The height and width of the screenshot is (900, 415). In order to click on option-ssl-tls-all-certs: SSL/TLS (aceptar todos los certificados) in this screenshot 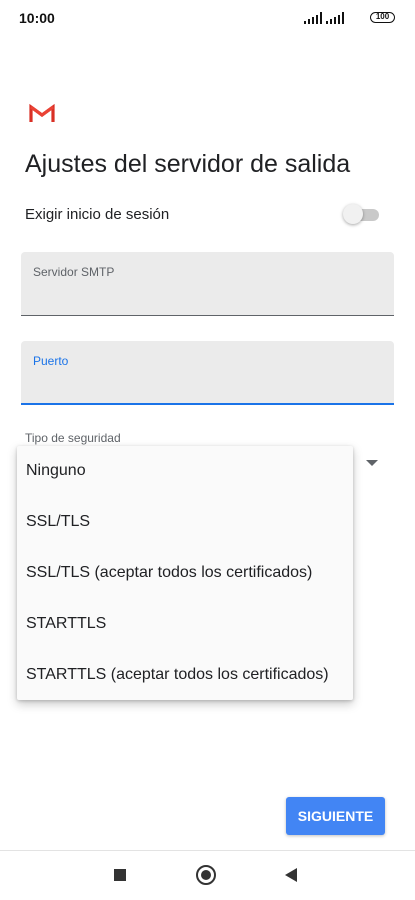, I will do `click(185, 573)`.